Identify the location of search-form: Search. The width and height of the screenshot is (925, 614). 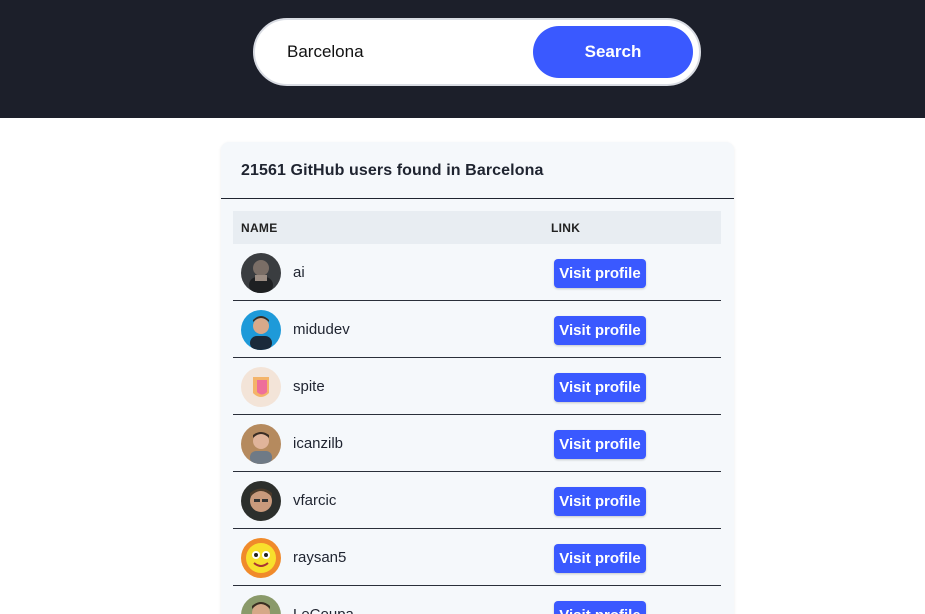
(477, 52).